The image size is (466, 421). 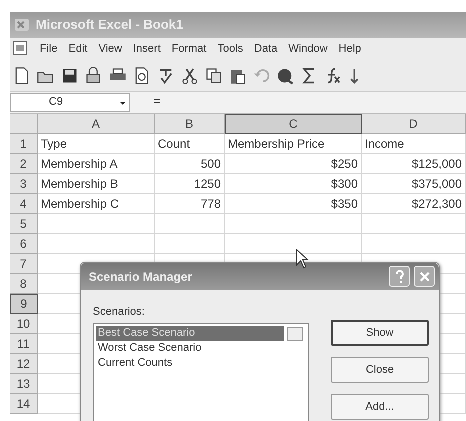 What do you see at coordinates (231, 49) in the screenshot?
I see `menu-item: Tools` at bounding box center [231, 49].